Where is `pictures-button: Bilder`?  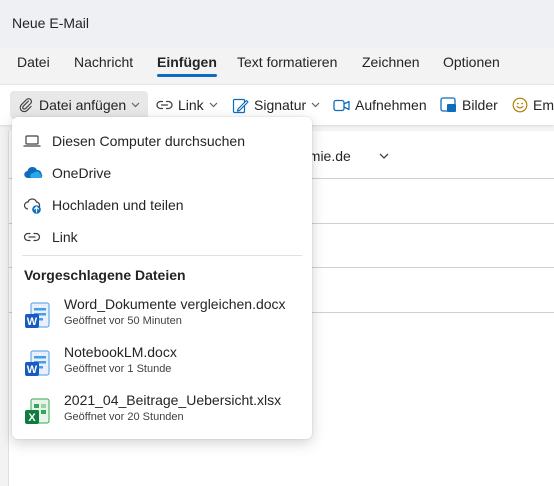 pictures-button: Bilder is located at coordinates (469, 105).